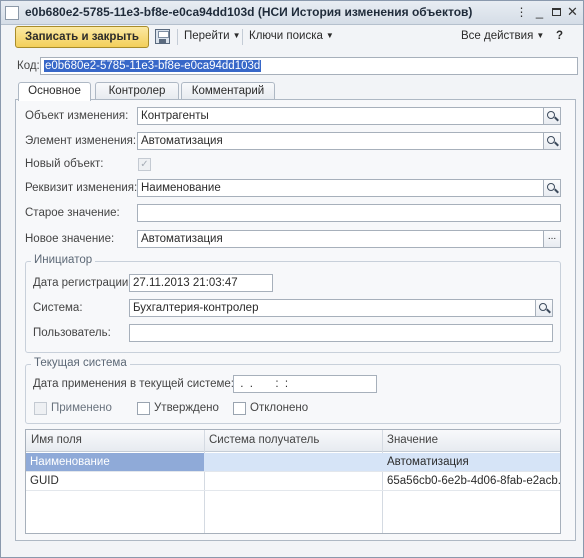 The image size is (584, 558). I want to click on reg-date-label: Дата регистрации:, so click(82, 283).